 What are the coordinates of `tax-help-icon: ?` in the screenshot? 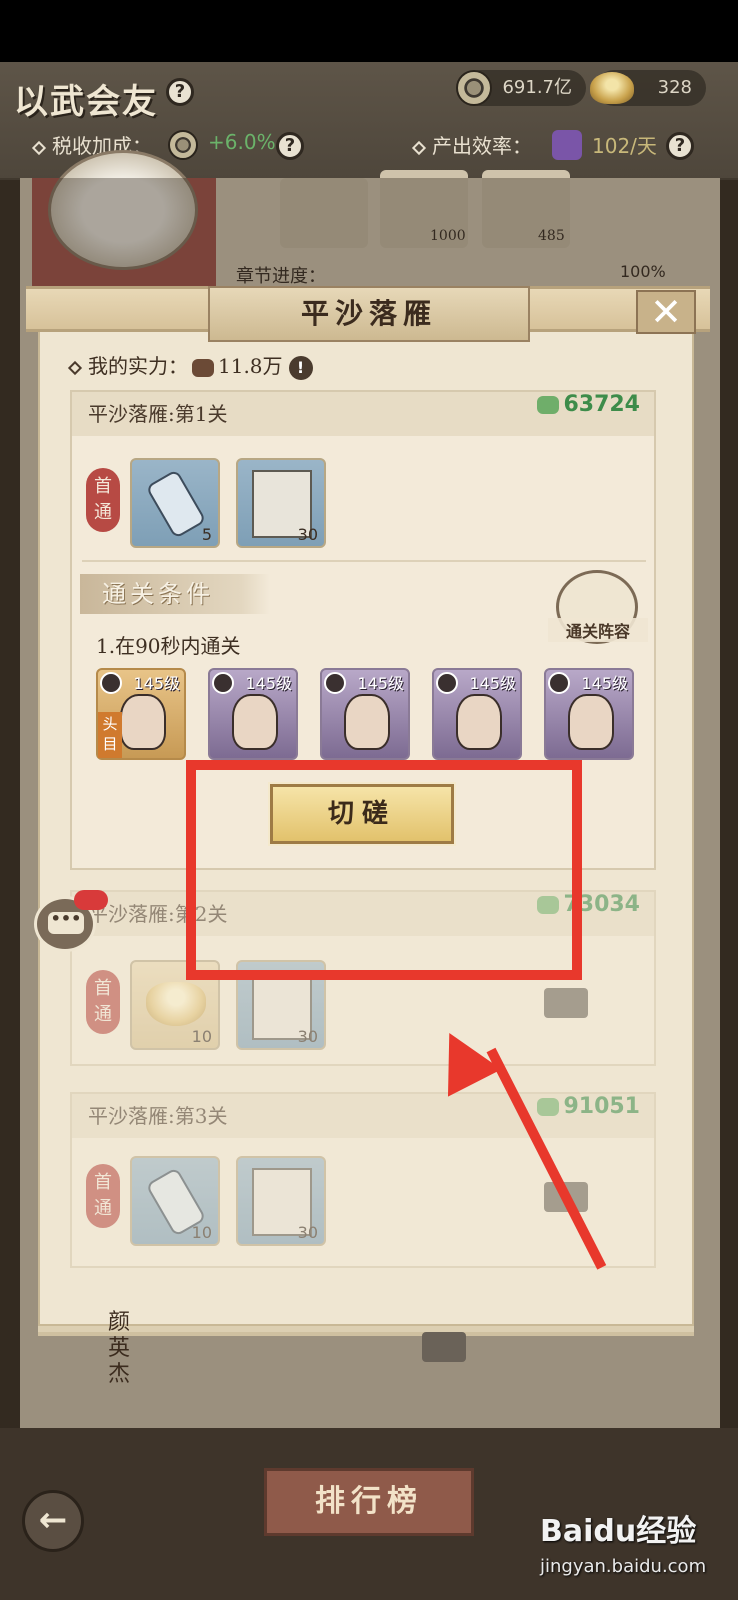 It's located at (290, 146).